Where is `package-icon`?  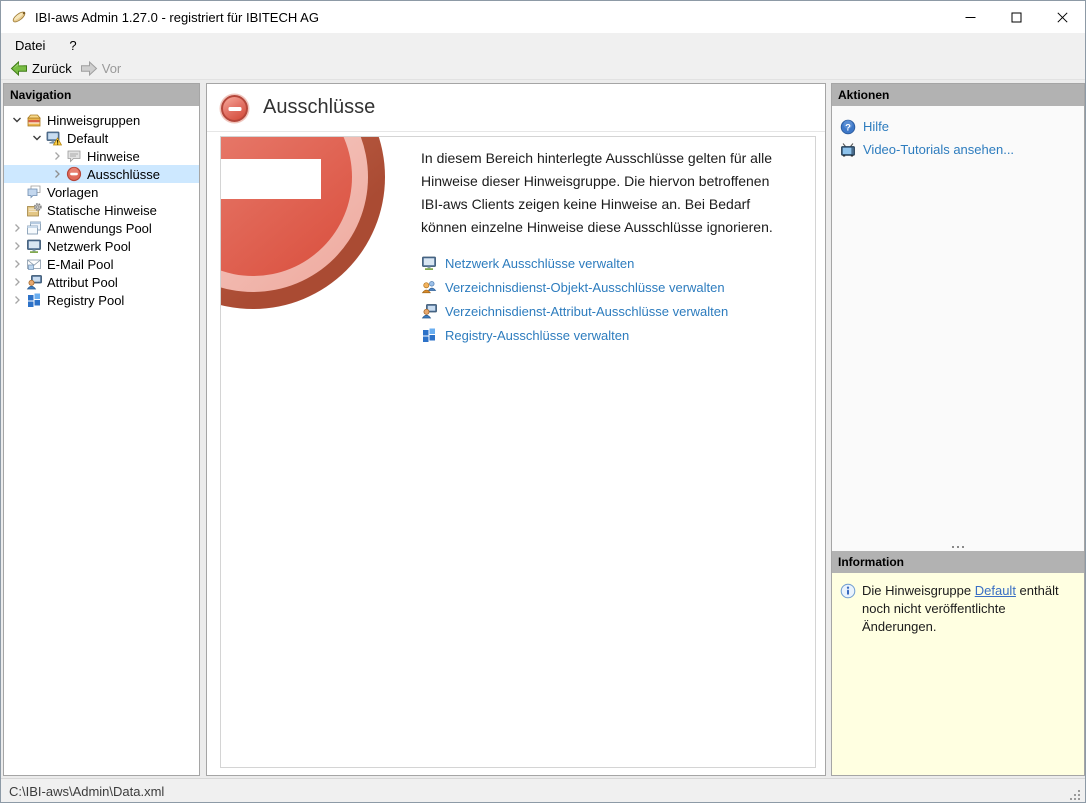
package-icon is located at coordinates (34, 120).